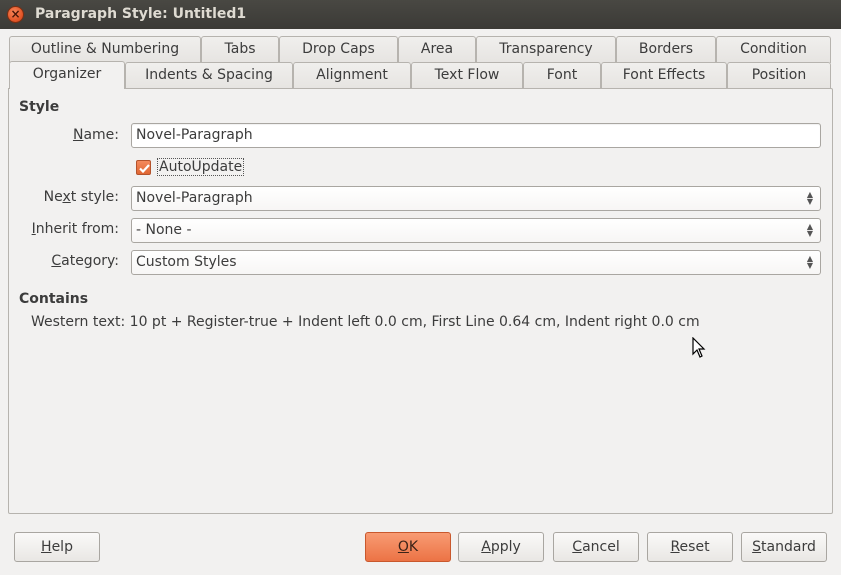 The width and height of the screenshot is (841, 575). What do you see at coordinates (546, 49) in the screenshot?
I see `tab-transparency: Transparency` at bounding box center [546, 49].